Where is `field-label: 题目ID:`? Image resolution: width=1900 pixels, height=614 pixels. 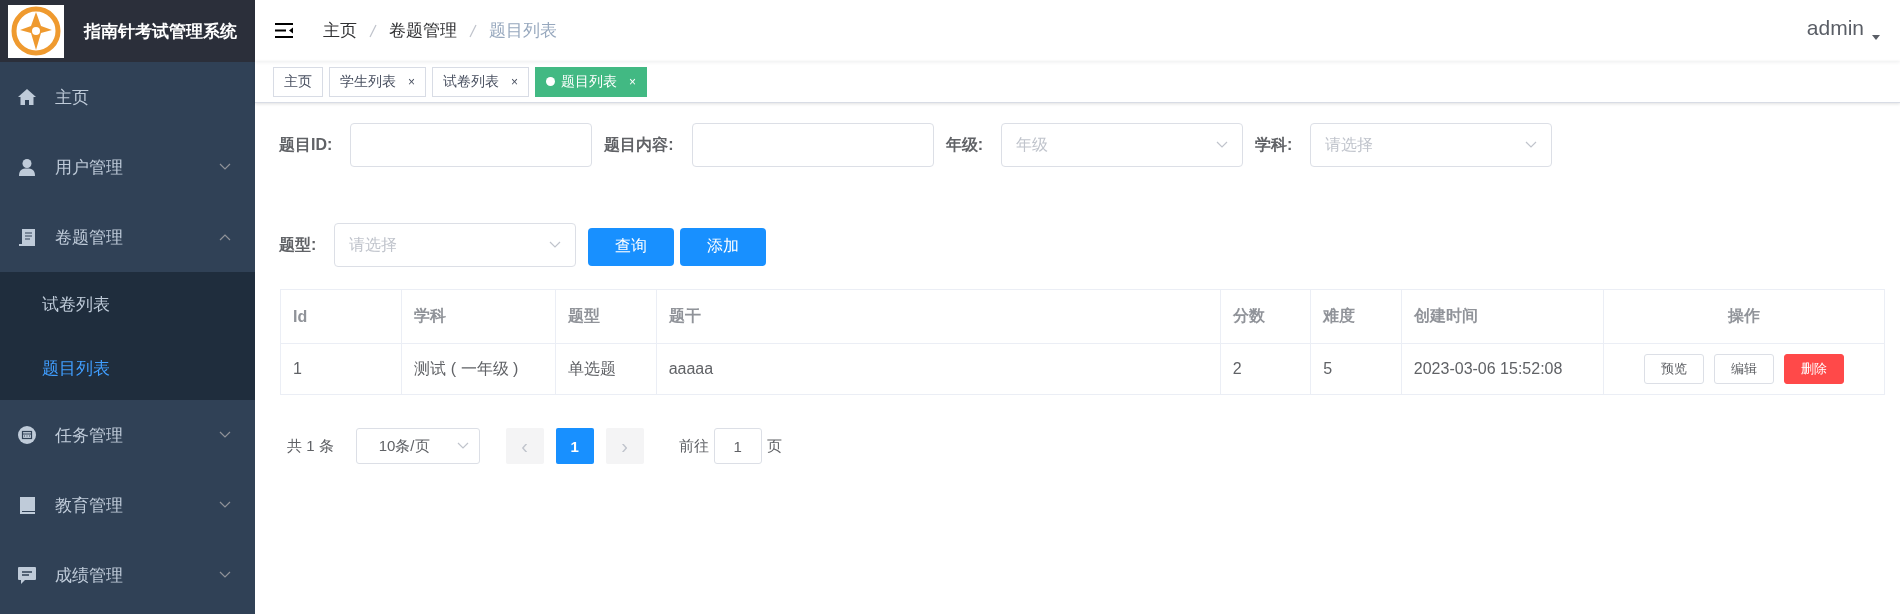
field-label: 题目ID: is located at coordinates (306, 144).